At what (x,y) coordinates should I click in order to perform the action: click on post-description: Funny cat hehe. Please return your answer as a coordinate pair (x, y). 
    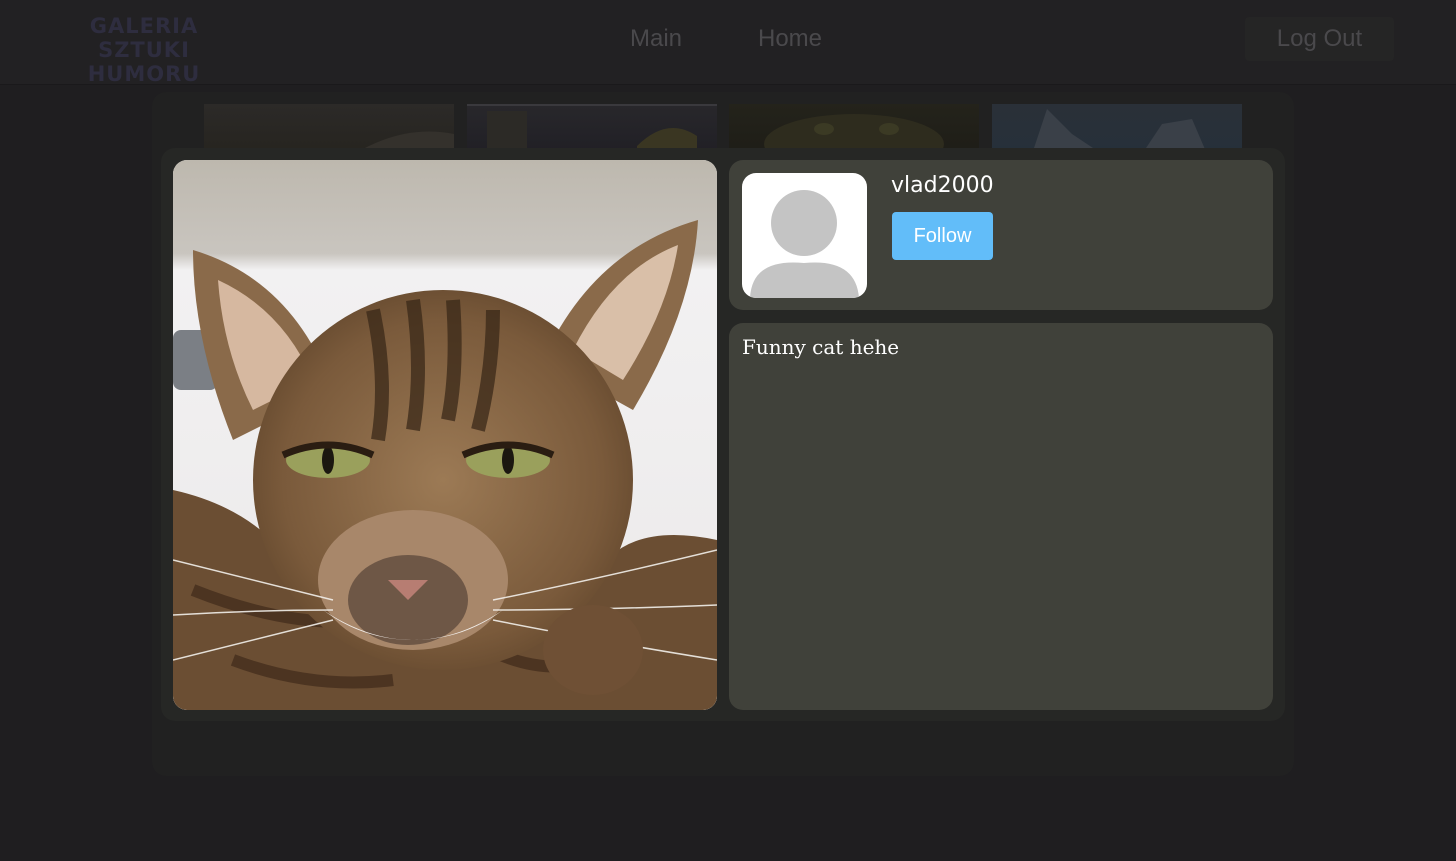
    Looking at the image, I should click on (821, 347).